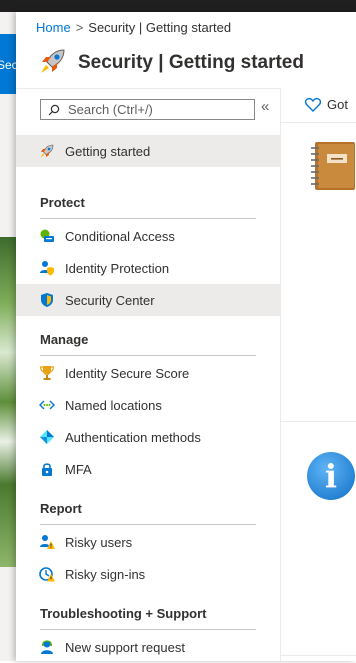  Describe the element at coordinates (105, 574) in the screenshot. I see `nav-label: Risky sign-ins` at that location.